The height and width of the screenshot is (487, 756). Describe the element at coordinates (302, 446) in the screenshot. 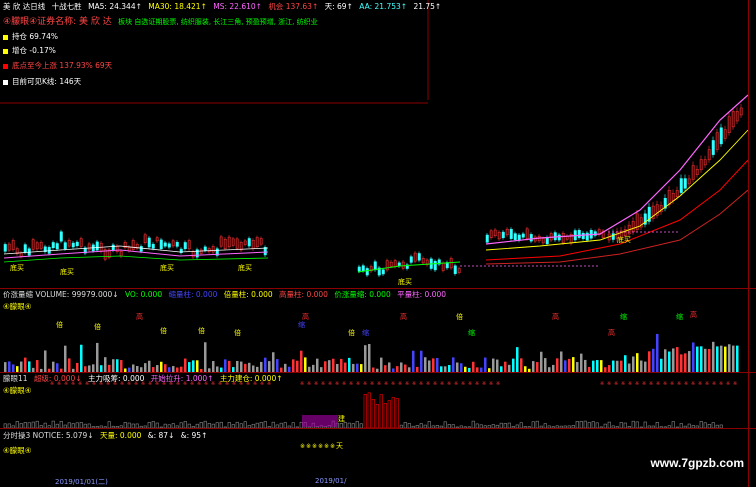

I see `tick-signal-glyph: ※` at that location.